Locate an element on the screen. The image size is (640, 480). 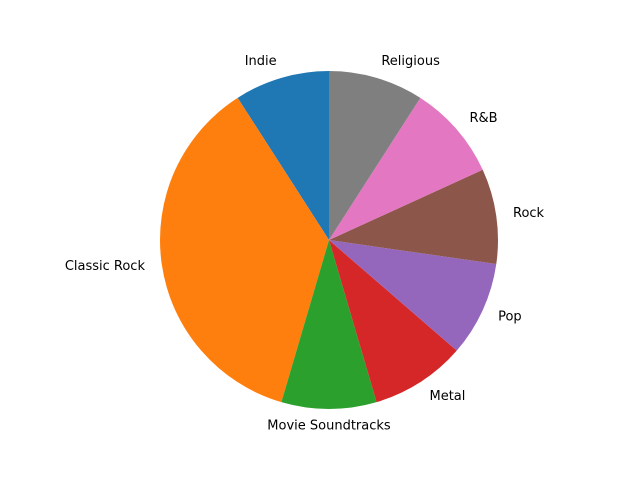
pie-label-randb: R&B is located at coordinates (483, 118).